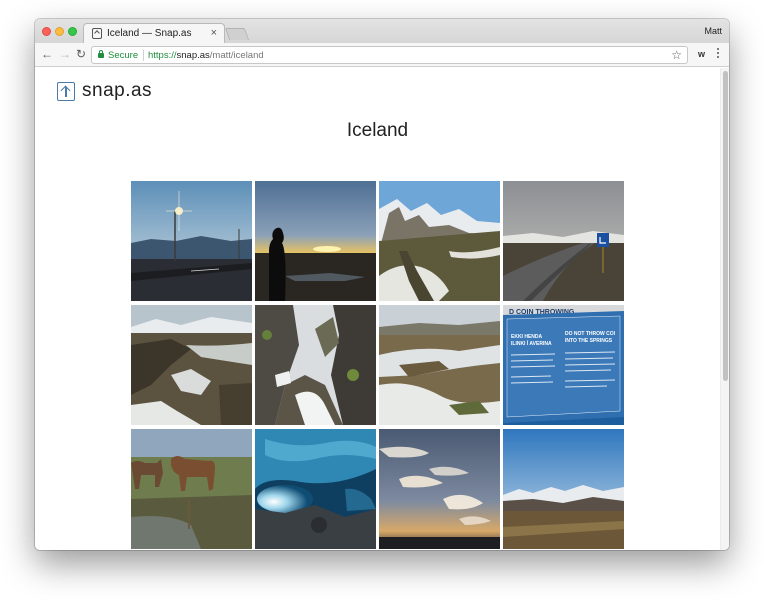  I want to click on photo-rocky-gorge-image, so click(315, 365).